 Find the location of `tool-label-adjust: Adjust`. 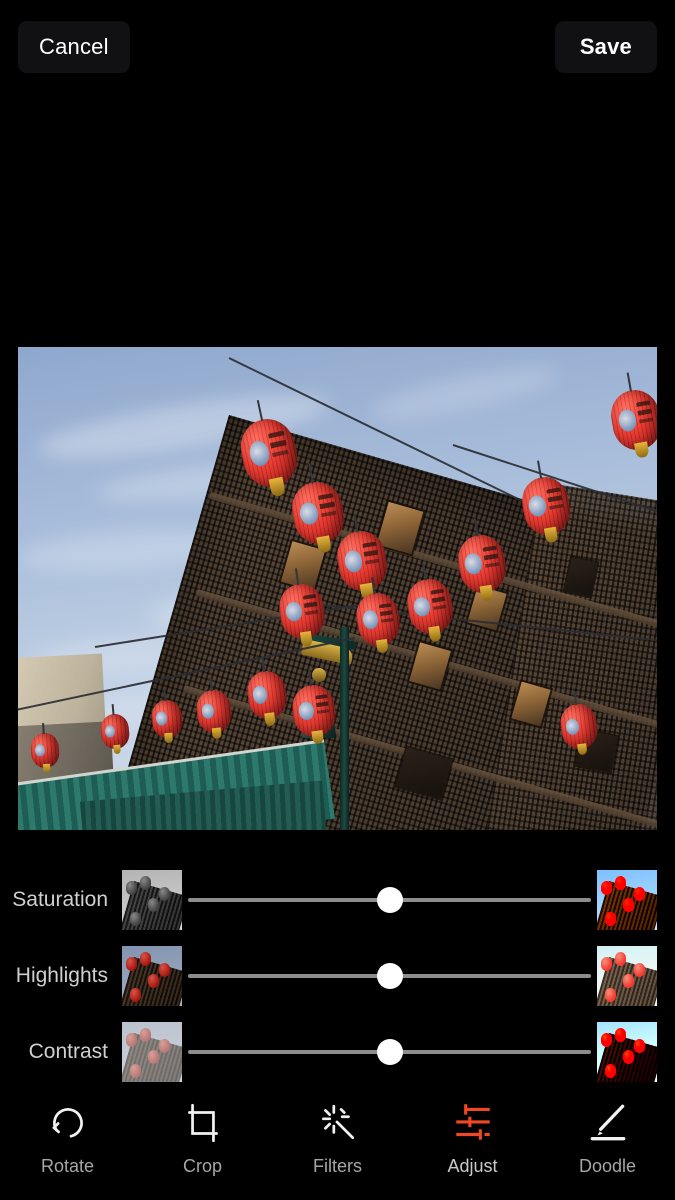

tool-label-adjust: Adjust is located at coordinates (472, 1166).